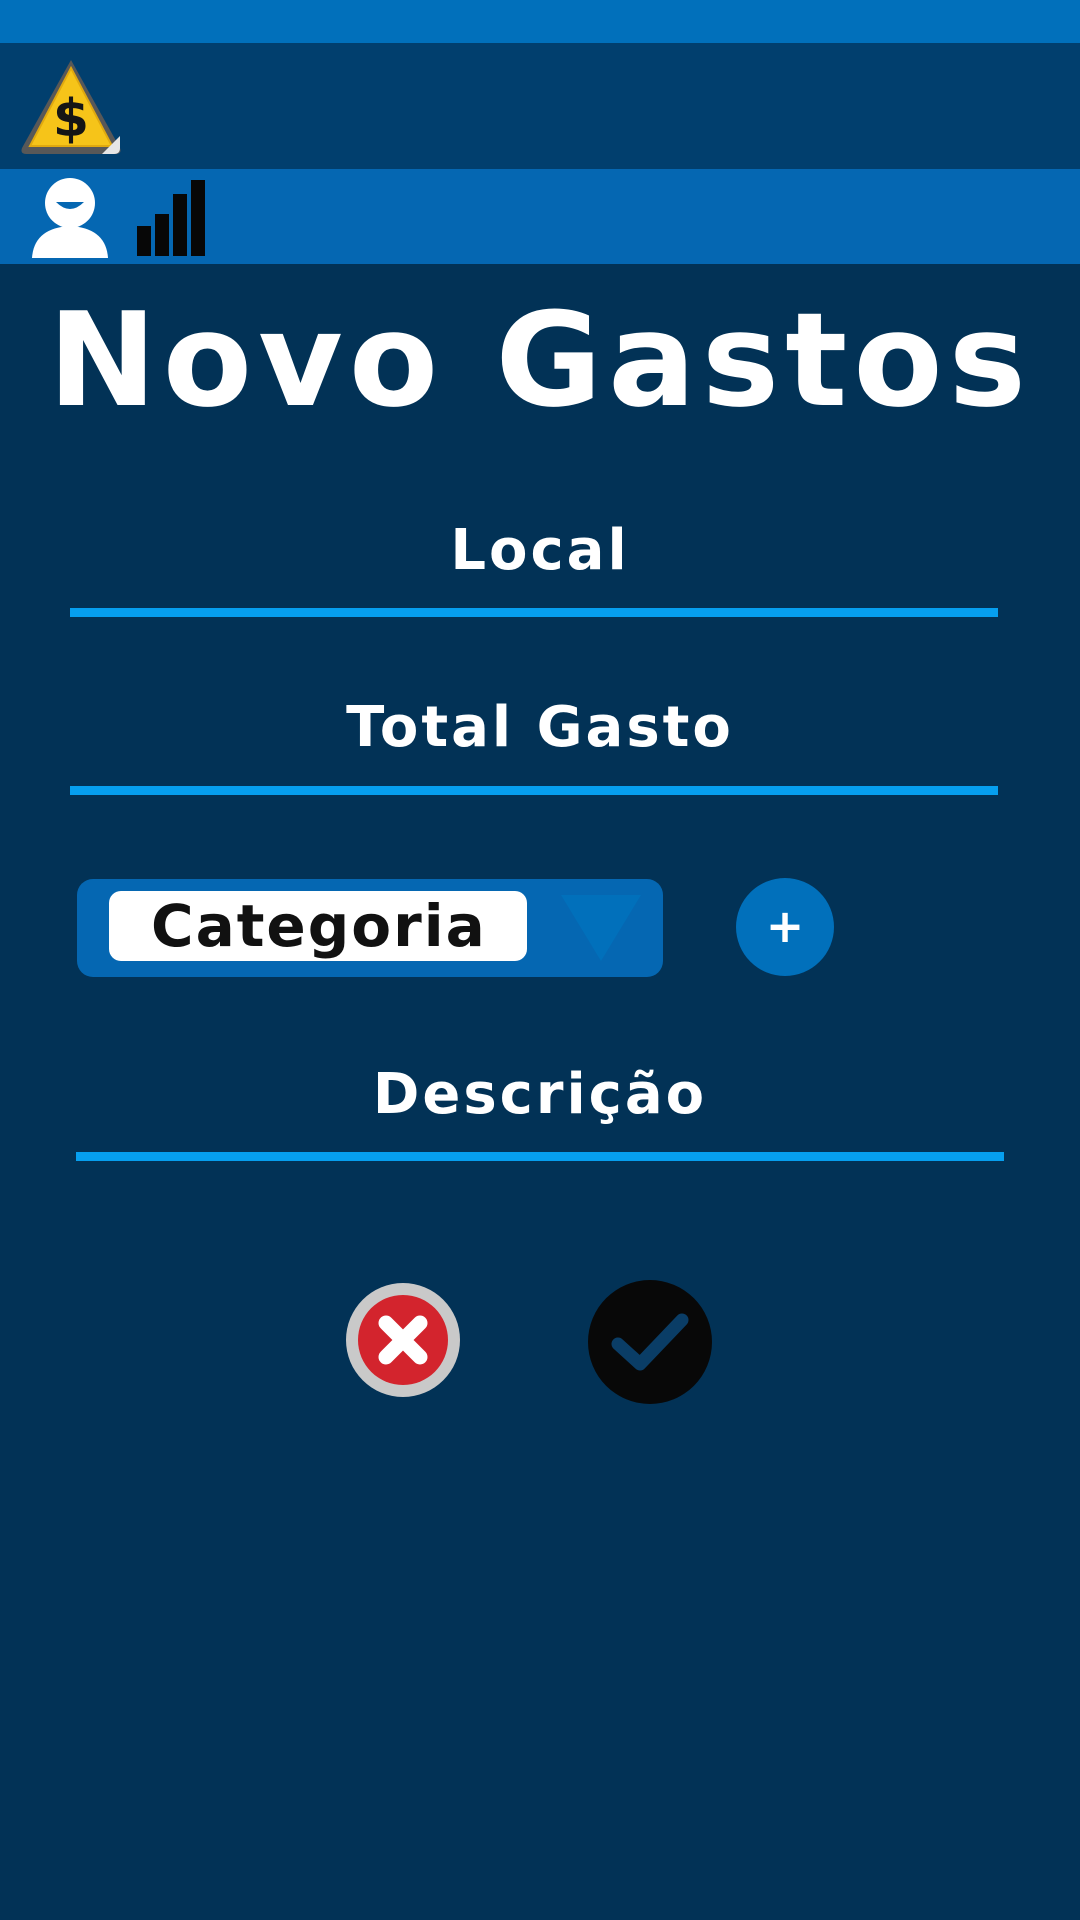 The height and width of the screenshot is (1920, 1080). I want to click on user-icon, so click(70, 217).